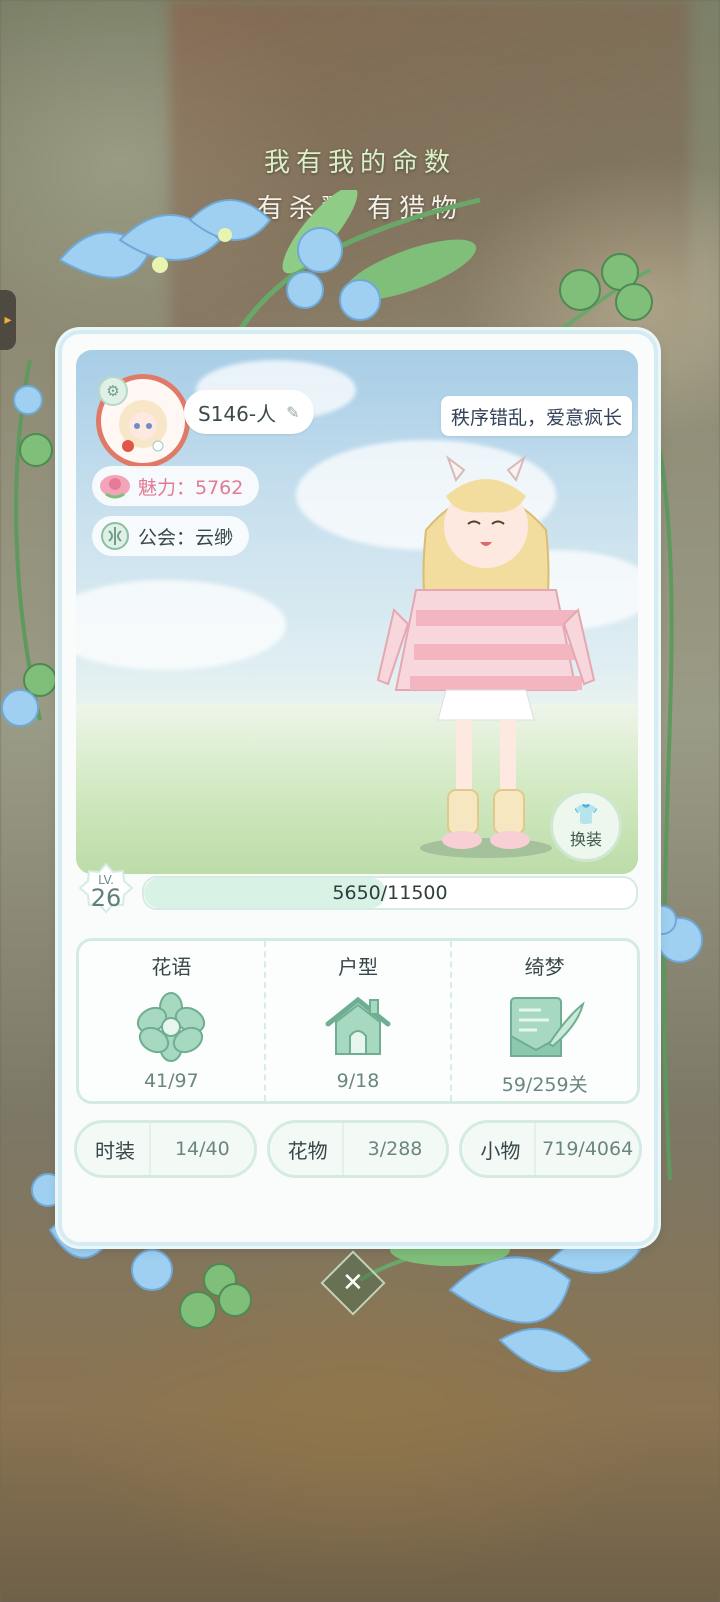  What do you see at coordinates (181, 625) in the screenshot?
I see `cloud-decoration` at bounding box center [181, 625].